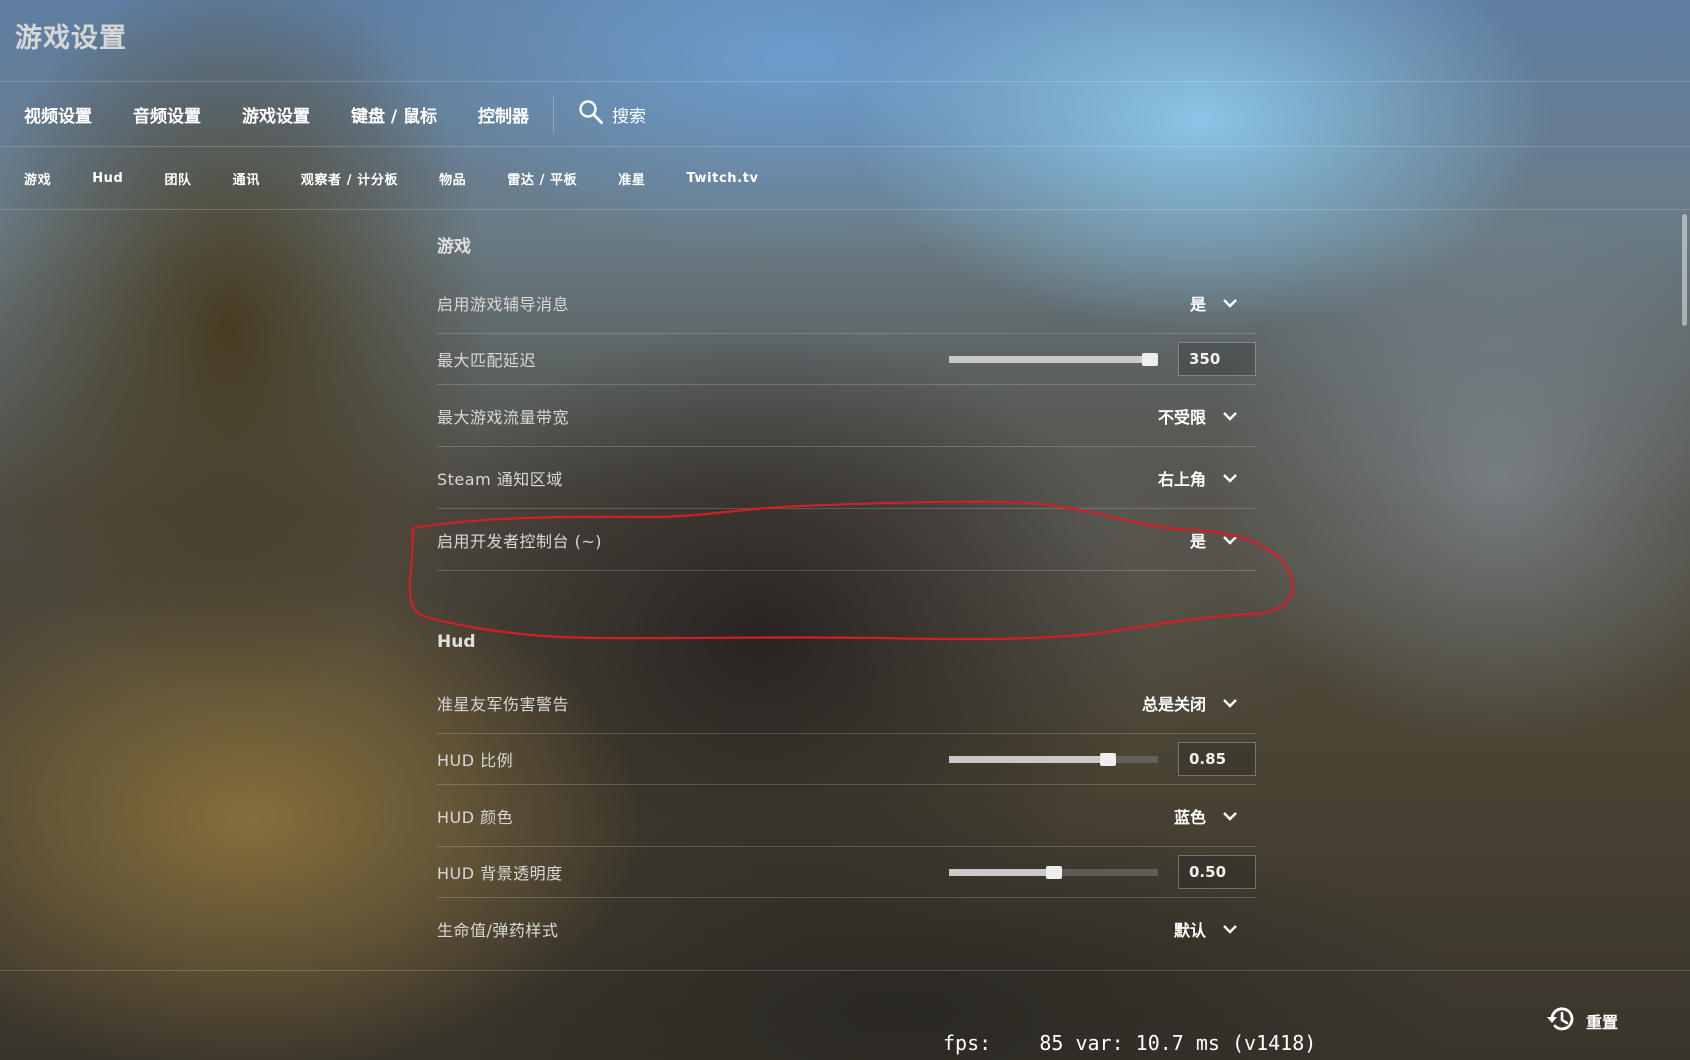  I want to click on dropdown-value: 右上角, so click(1181, 479).